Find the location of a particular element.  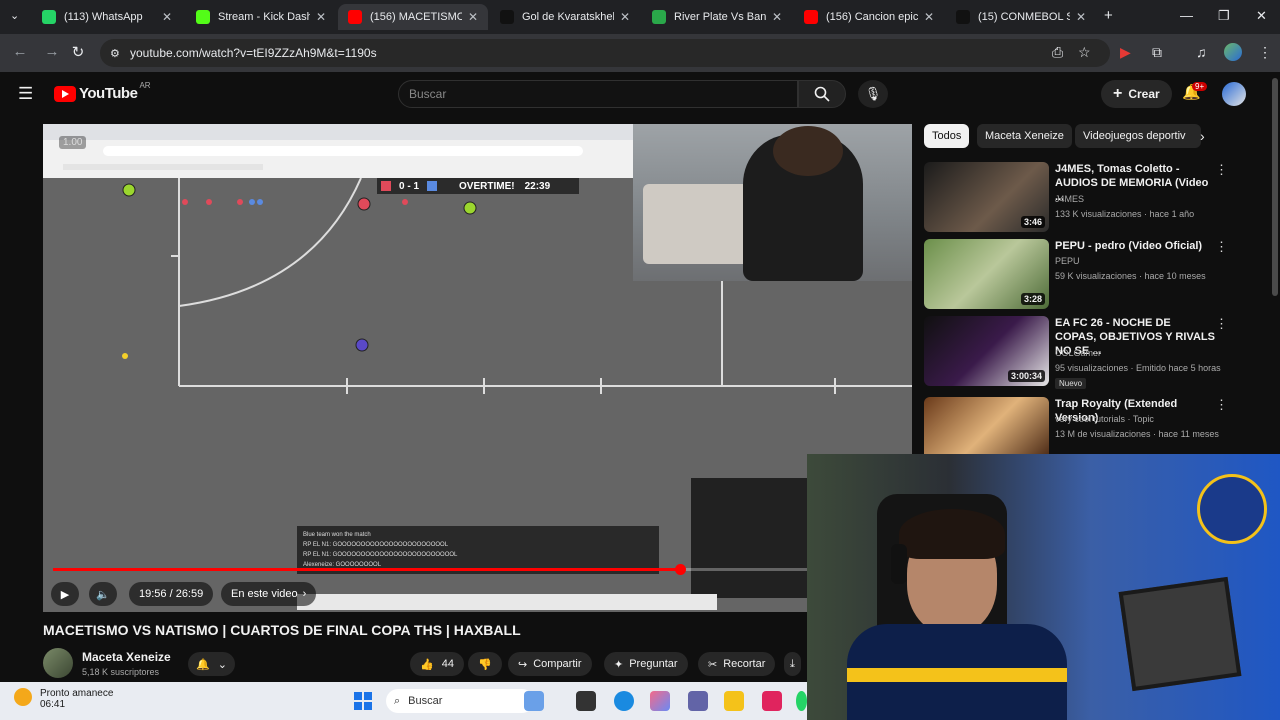

windows-start-icon is located at coordinates (363, 701).